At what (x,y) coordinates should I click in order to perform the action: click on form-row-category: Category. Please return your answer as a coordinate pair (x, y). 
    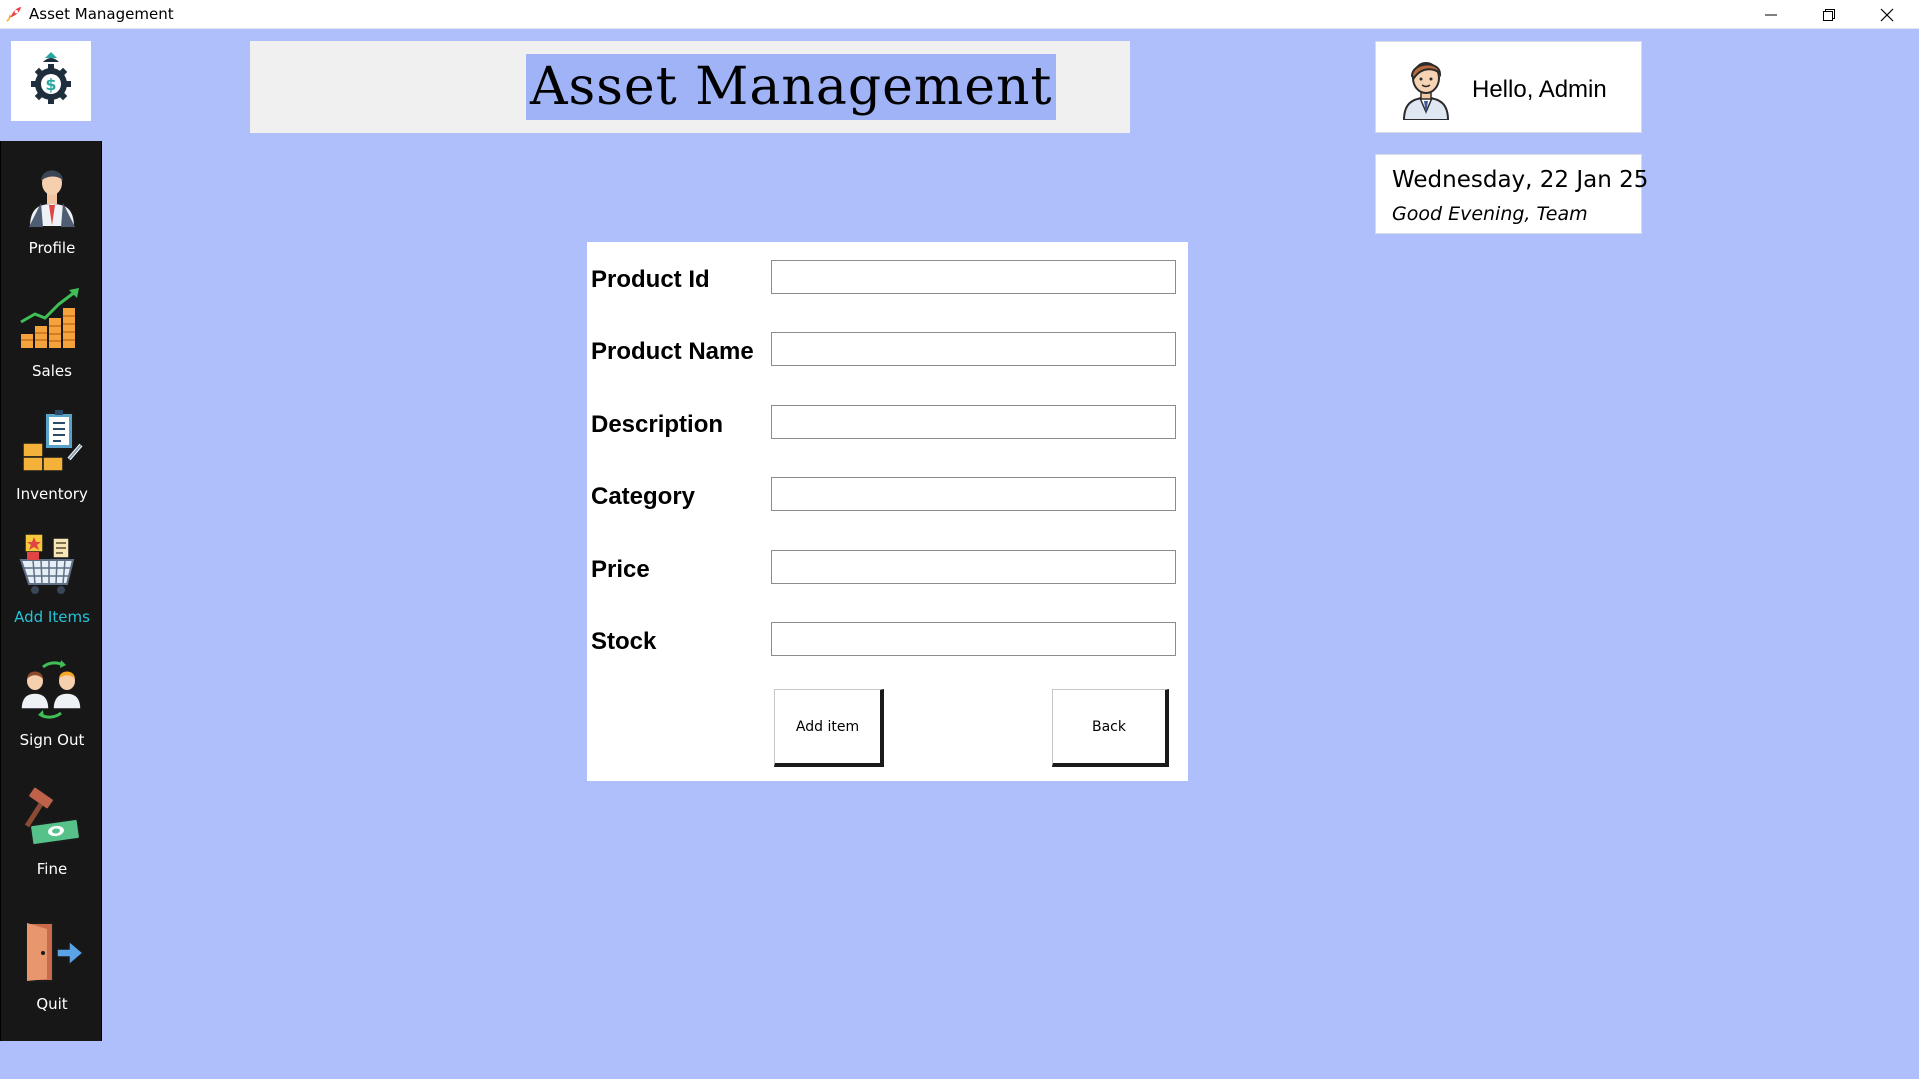
    Looking at the image, I should click on (887, 497).